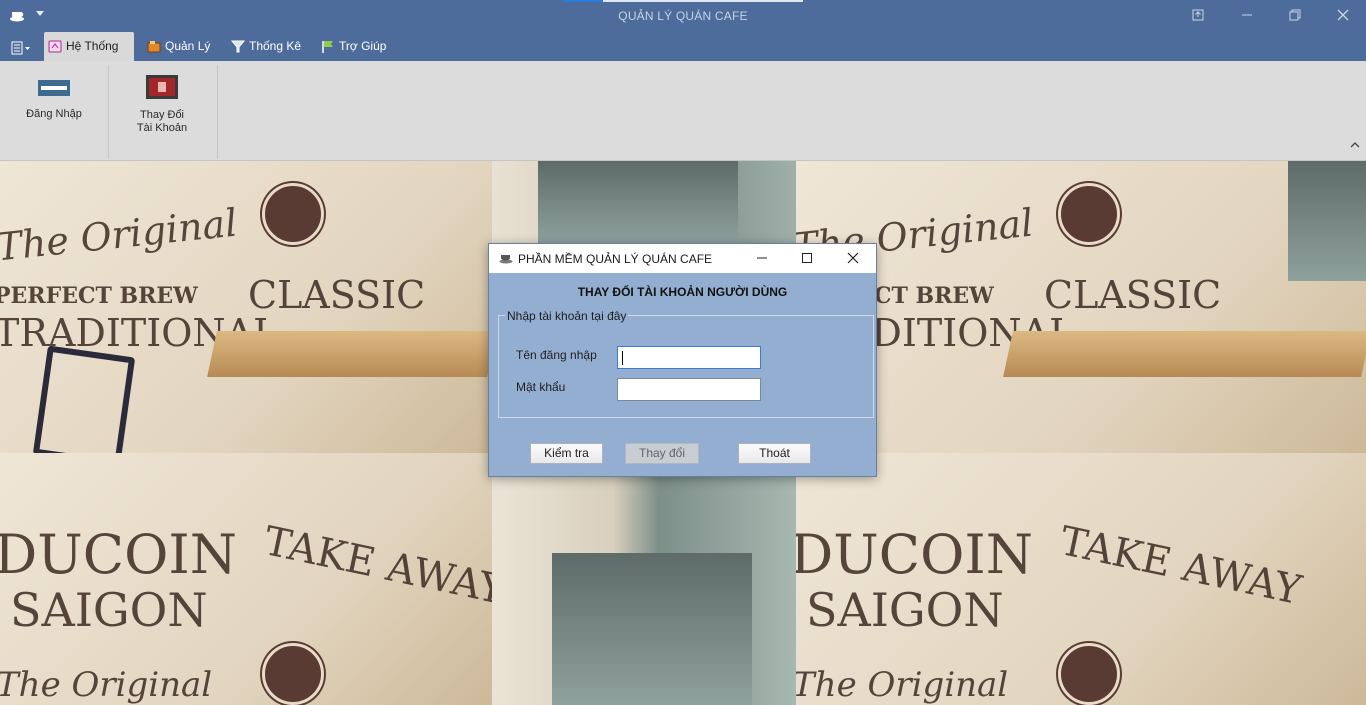 This screenshot has height=705, width=1366. I want to click on change-account-button: Thay Đổi Tài Khoản, so click(162, 110).